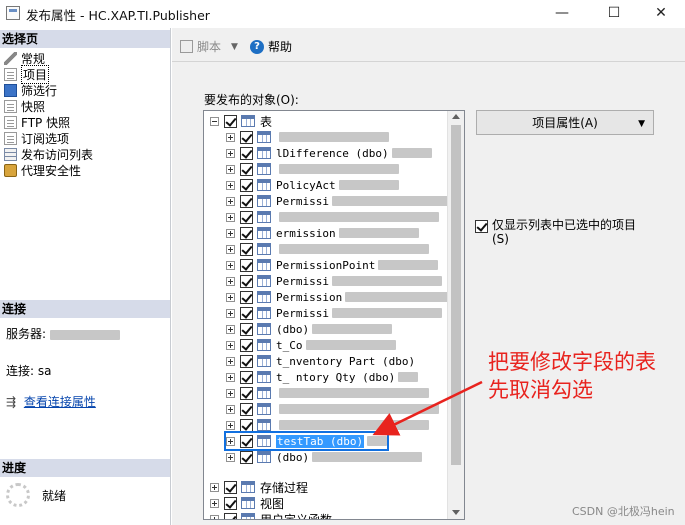 The width and height of the screenshot is (685, 525). What do you see at coordinates (27, 74) in the screenshot?
I see `nav-item-articles: 项目` at bounding box center [27, 74].